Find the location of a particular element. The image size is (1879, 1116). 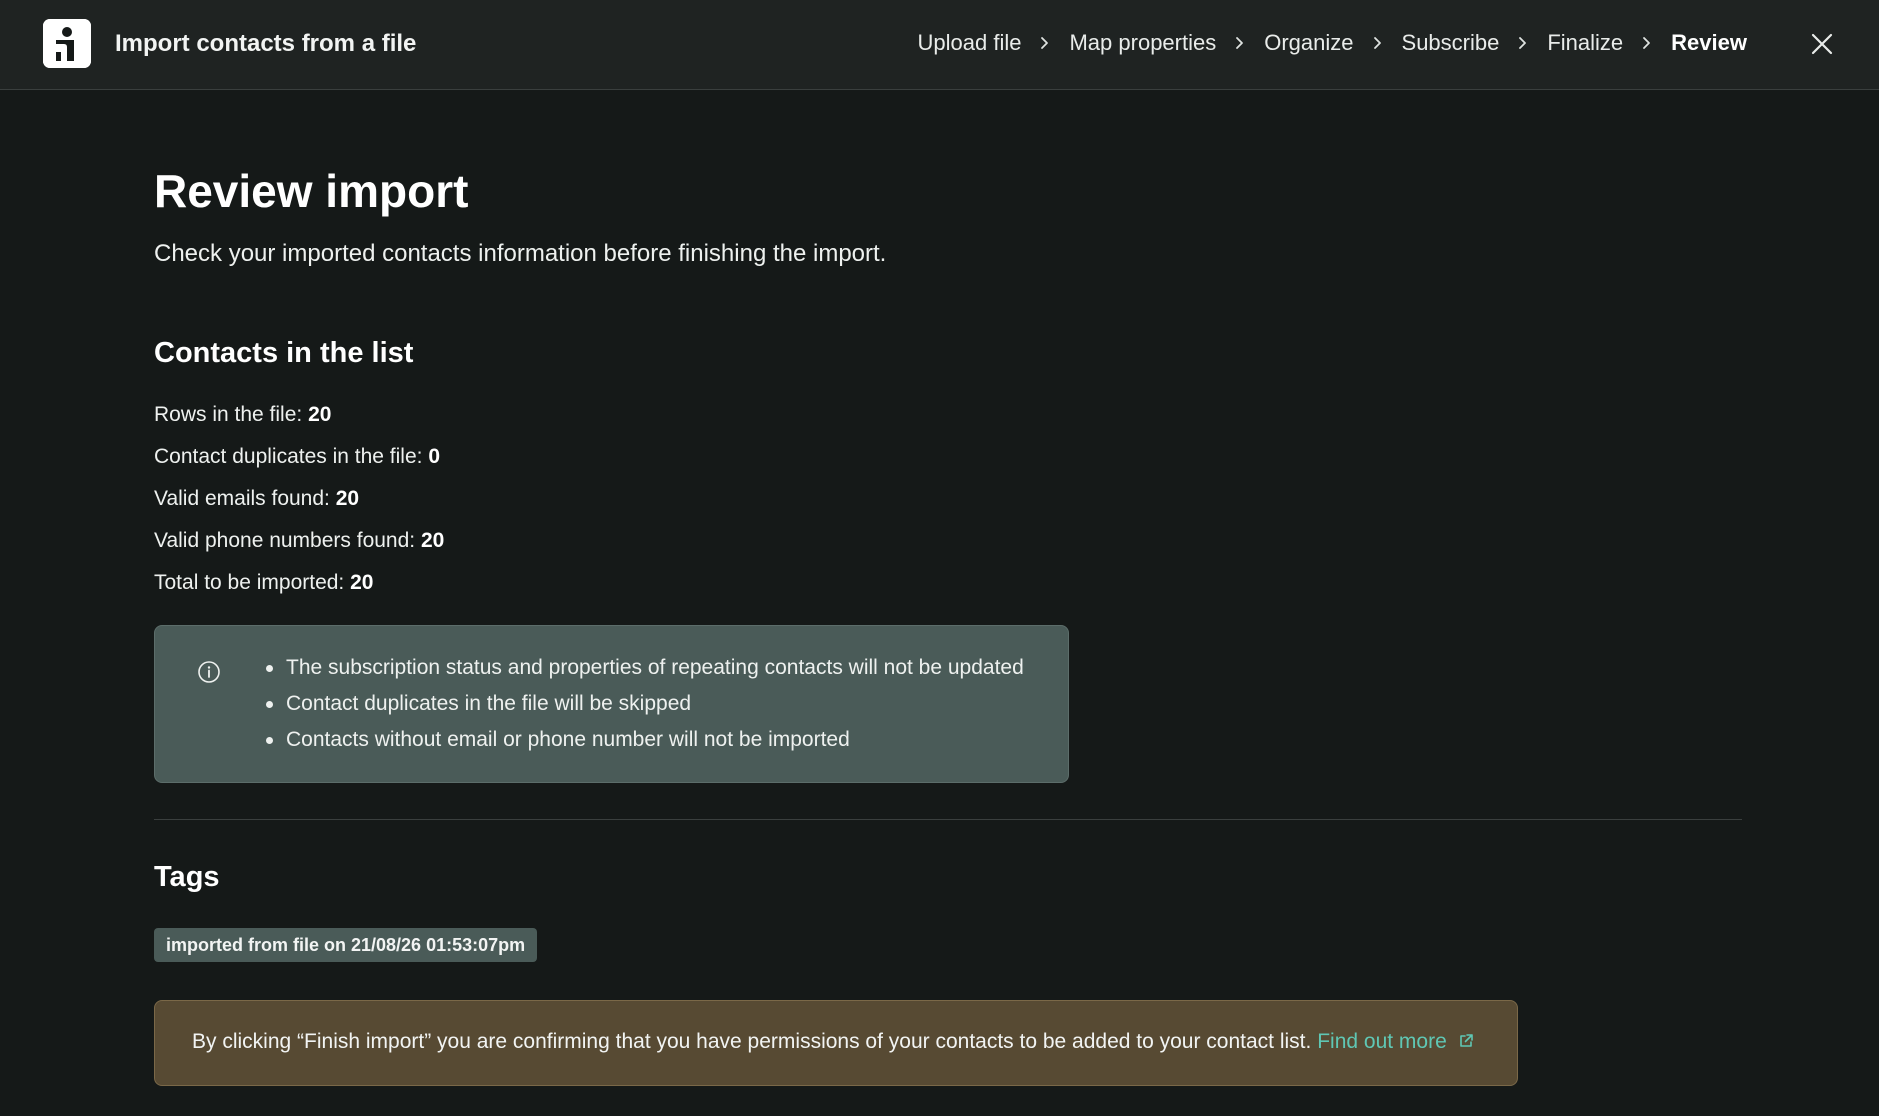

page-title: Review import is located at coordinates (311, 191).